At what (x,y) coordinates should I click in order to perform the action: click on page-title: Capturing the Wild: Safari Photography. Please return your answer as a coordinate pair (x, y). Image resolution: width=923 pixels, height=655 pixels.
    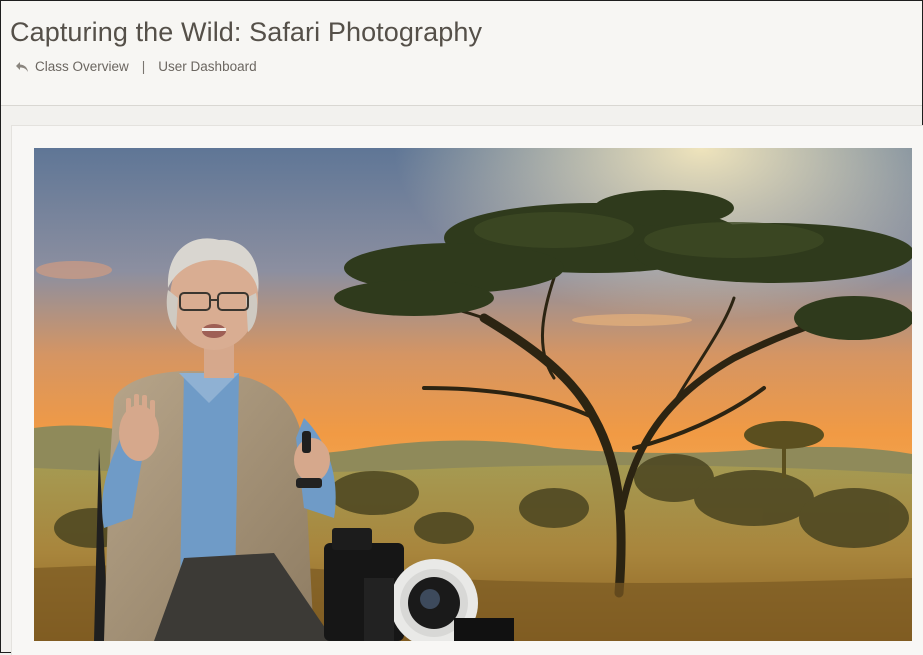
    Looking at the image, I should click on (246, 32).